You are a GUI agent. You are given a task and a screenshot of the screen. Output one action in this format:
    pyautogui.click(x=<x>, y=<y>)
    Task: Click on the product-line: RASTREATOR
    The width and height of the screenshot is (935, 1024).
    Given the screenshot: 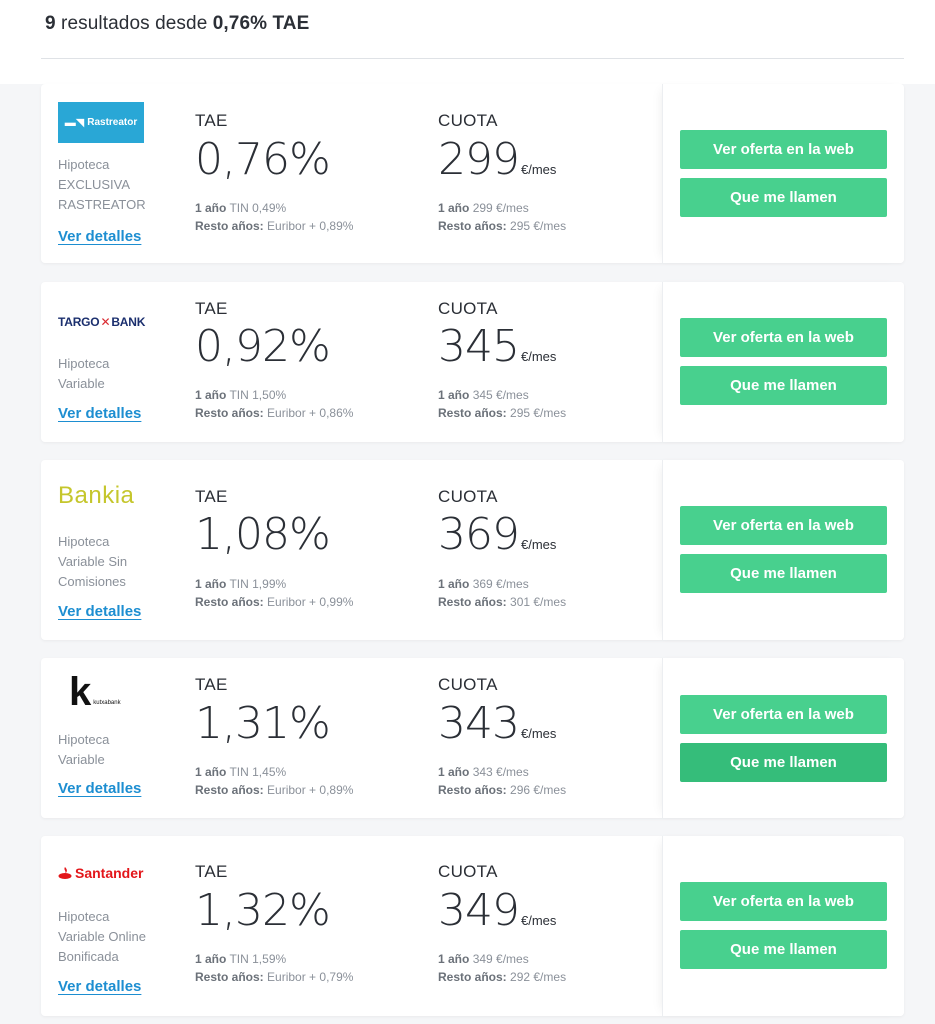 What is the action you would take?
    pyautogui.click(x=102, y=204)
    